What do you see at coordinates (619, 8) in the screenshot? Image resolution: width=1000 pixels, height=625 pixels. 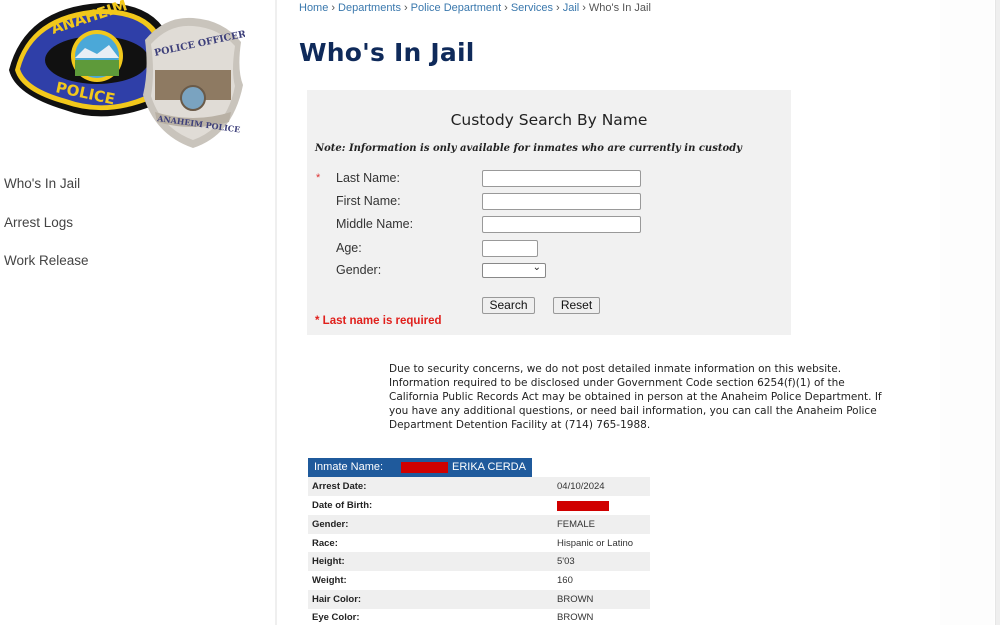 I see `breadcrumb-current: Who's In Jail` at bounding box center [619, 8].